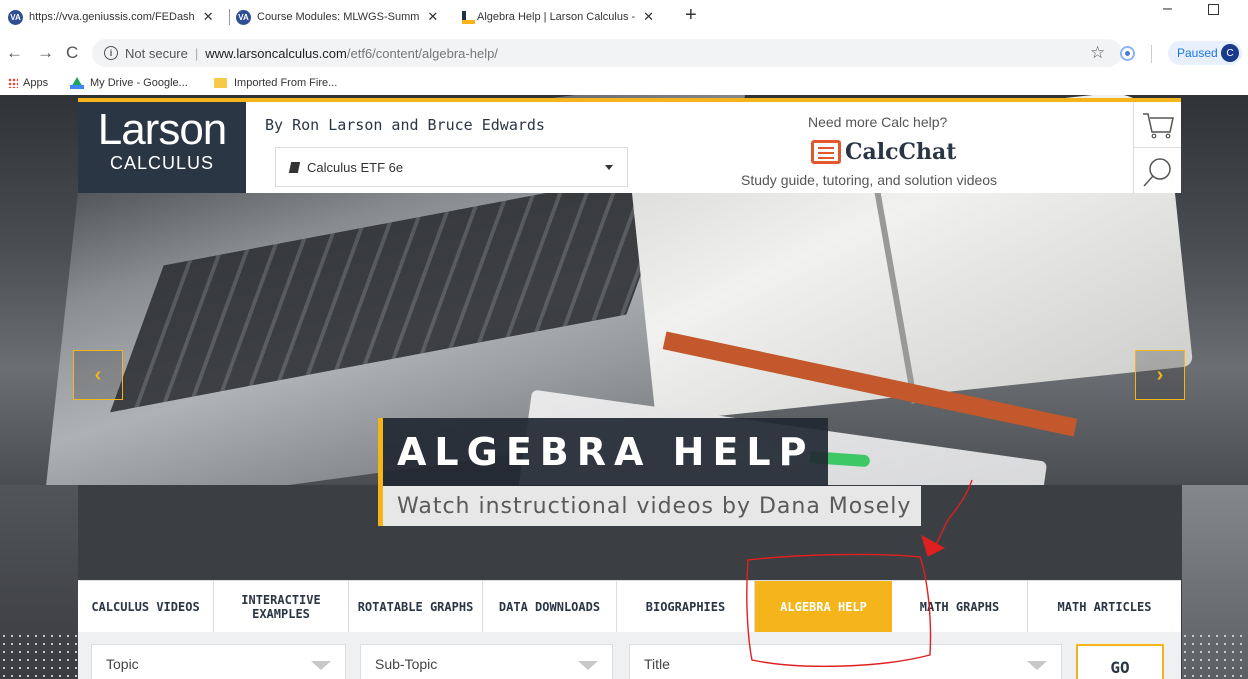  What do you see at coordinates (1158, 125) in the screenshot?
I see `cart-icon` at bounding box center [1158, 125].